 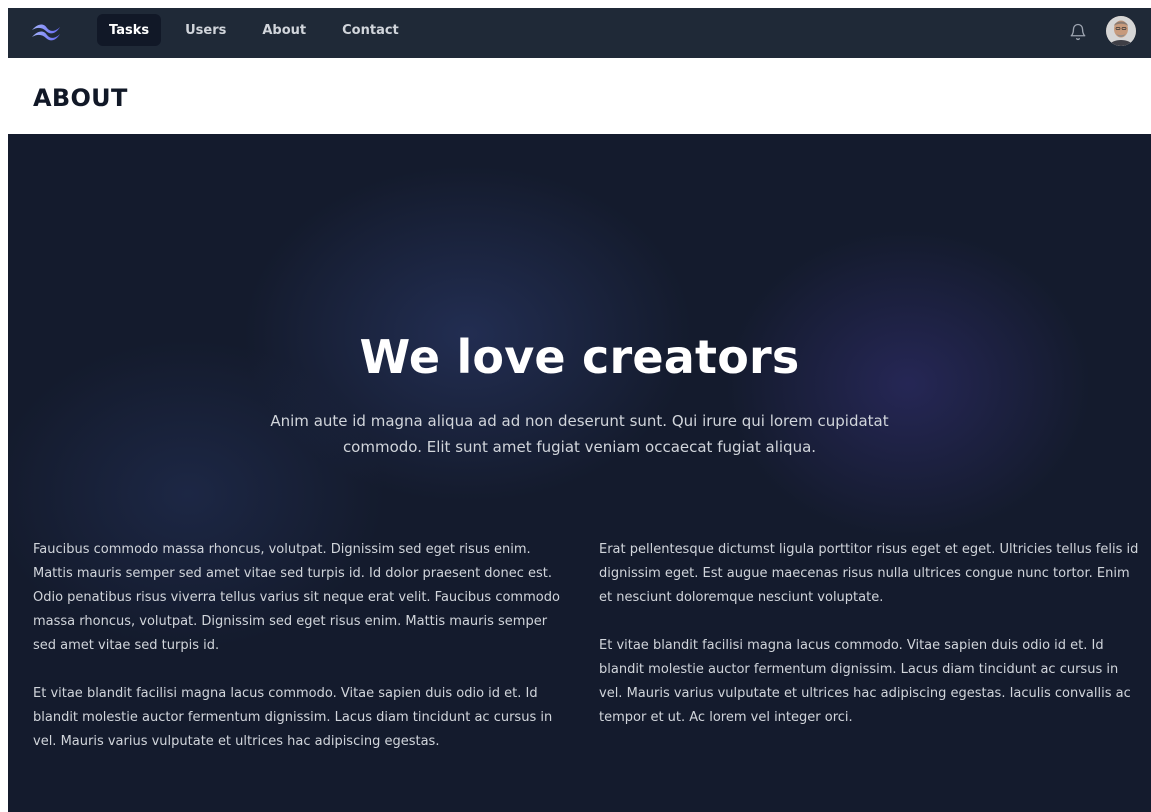 What do you see at coordinates (80, 98) in the screenshot?
I see `page-title: ABOUT` at bounding box center [80, 98].